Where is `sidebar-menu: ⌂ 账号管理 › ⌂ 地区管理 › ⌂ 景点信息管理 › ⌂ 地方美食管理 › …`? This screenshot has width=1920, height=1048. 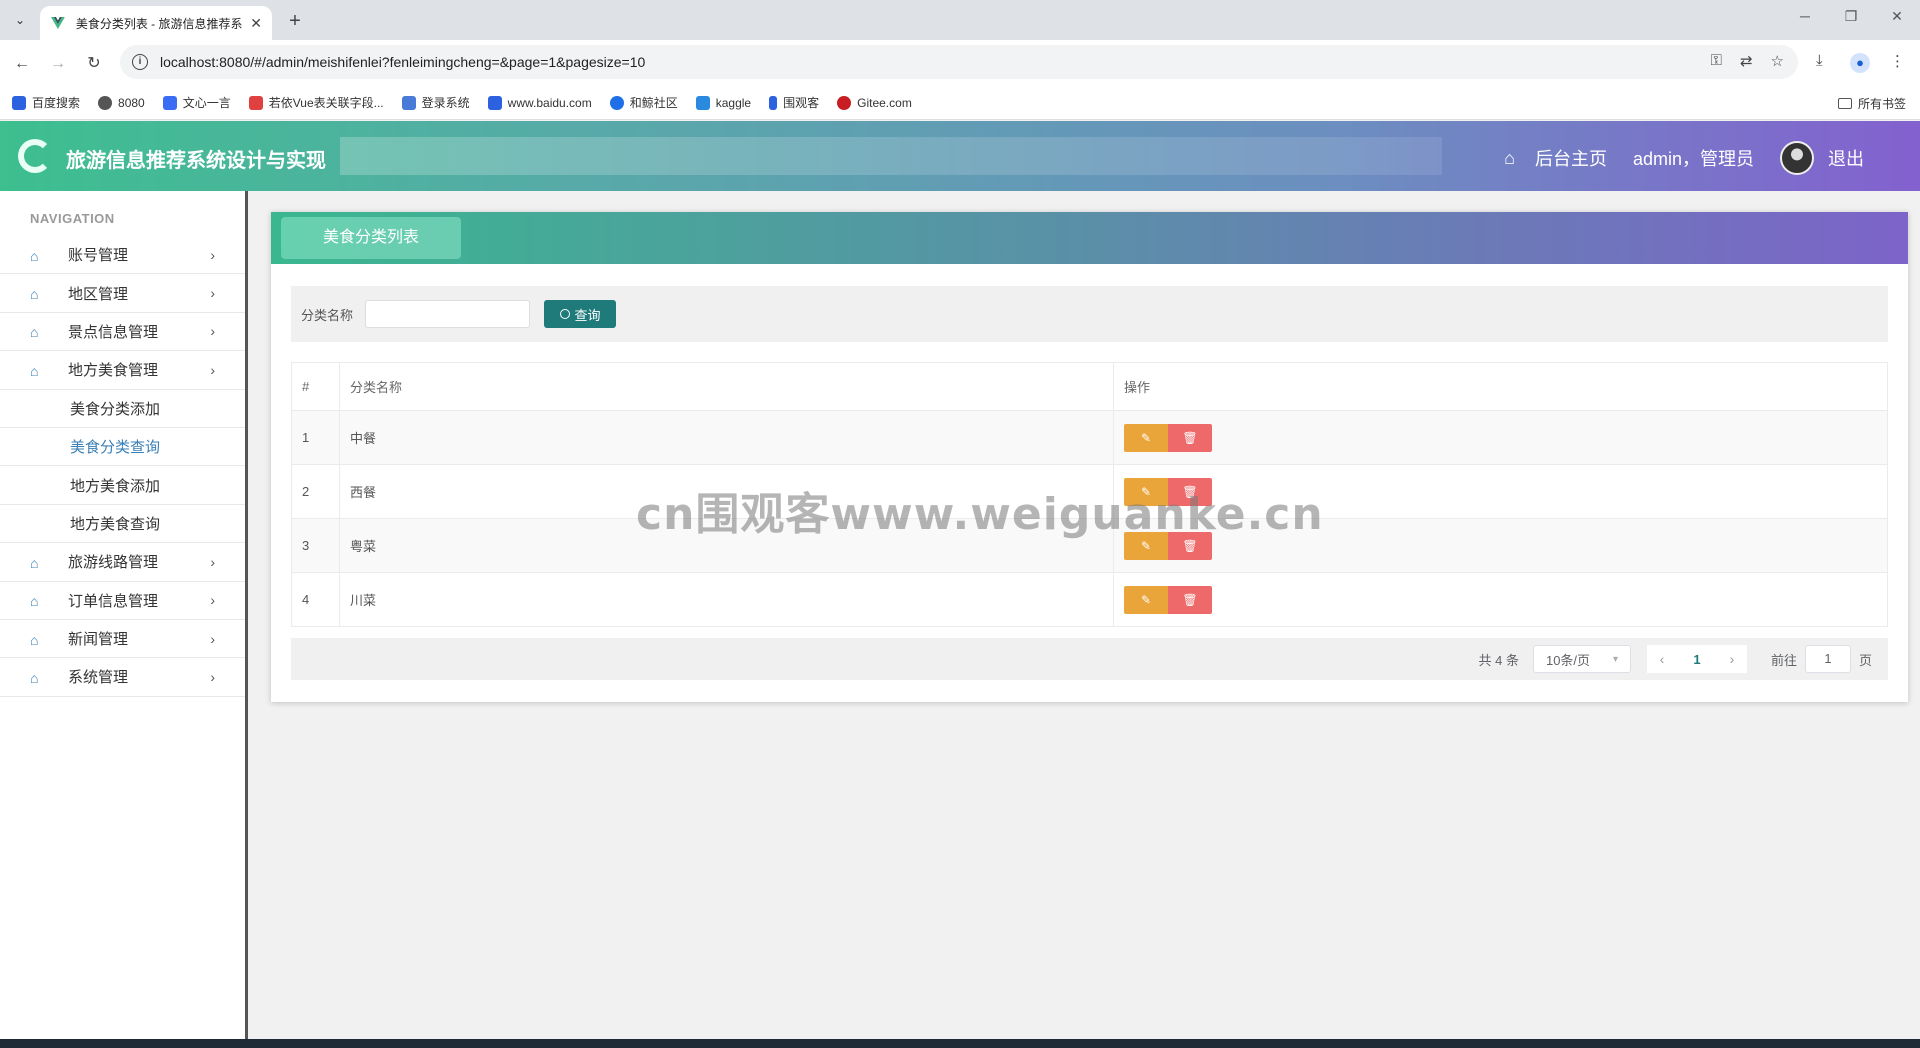 sidebar-menu: ⌂ 账号管理 › ⌂ 地区管理 › ⌂ 景点信息管理 › ⌂ 地方美食管理 › … is located at coordinates (122, 466).